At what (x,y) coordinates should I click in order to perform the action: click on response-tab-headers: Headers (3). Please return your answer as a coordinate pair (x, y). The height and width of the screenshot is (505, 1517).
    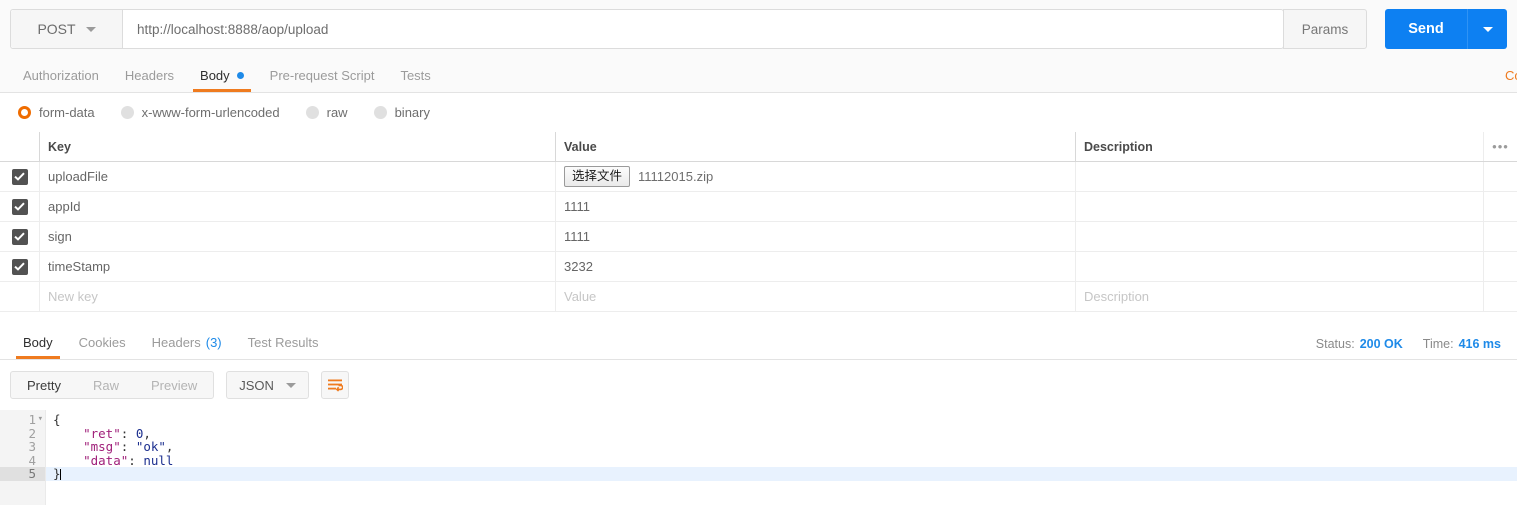
    Looking at the image, I should click on (187, 342).